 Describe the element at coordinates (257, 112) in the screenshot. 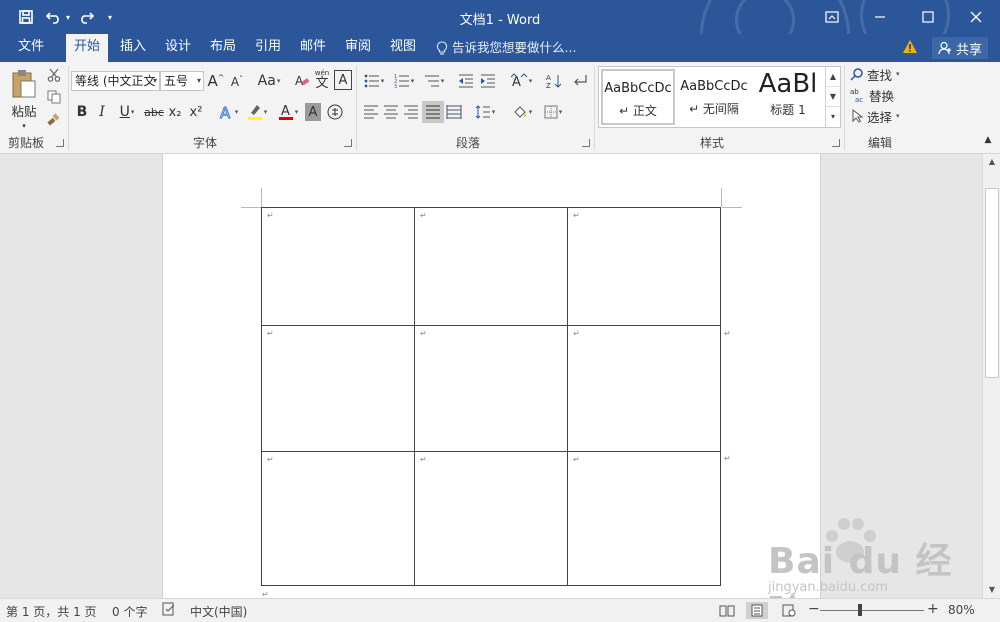

I see `highlight-button: ▾` at that location.